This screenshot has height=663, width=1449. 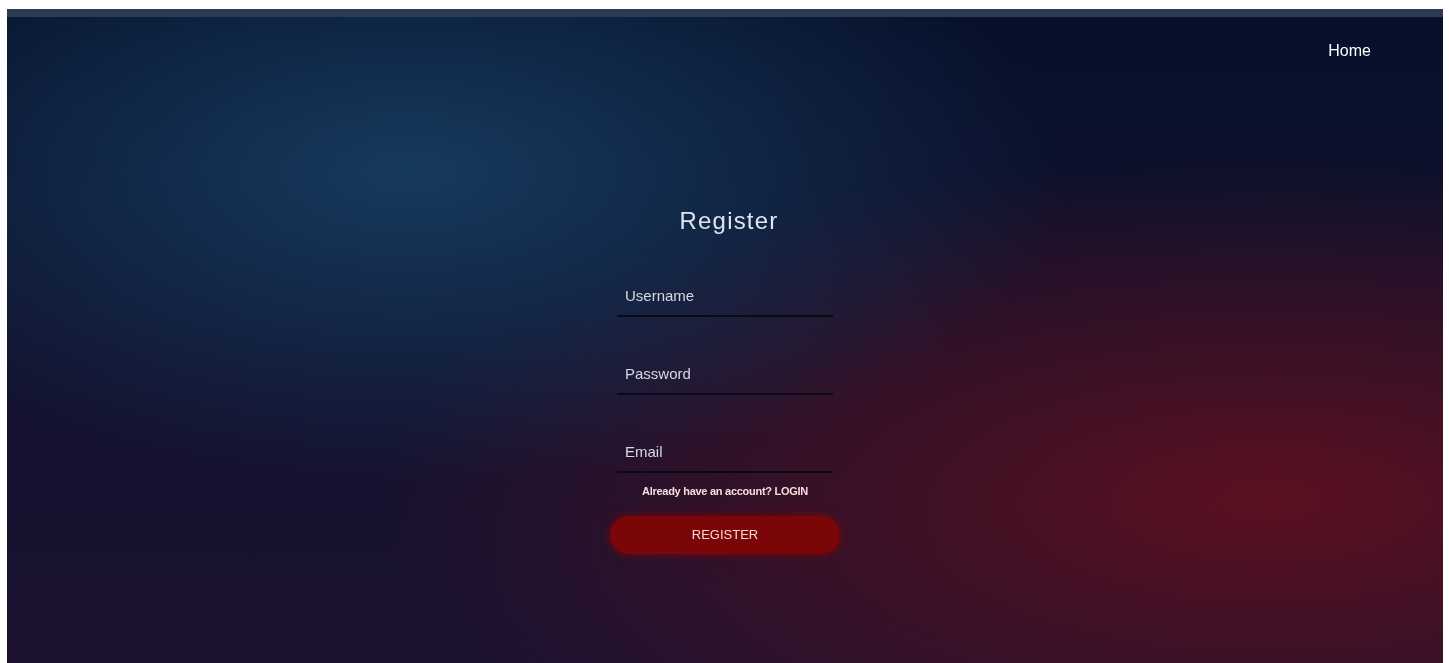 What do you see at coordinates (725, 452) in the screenshot?
I see `input-field: Email` at bounding box center [725, 452].